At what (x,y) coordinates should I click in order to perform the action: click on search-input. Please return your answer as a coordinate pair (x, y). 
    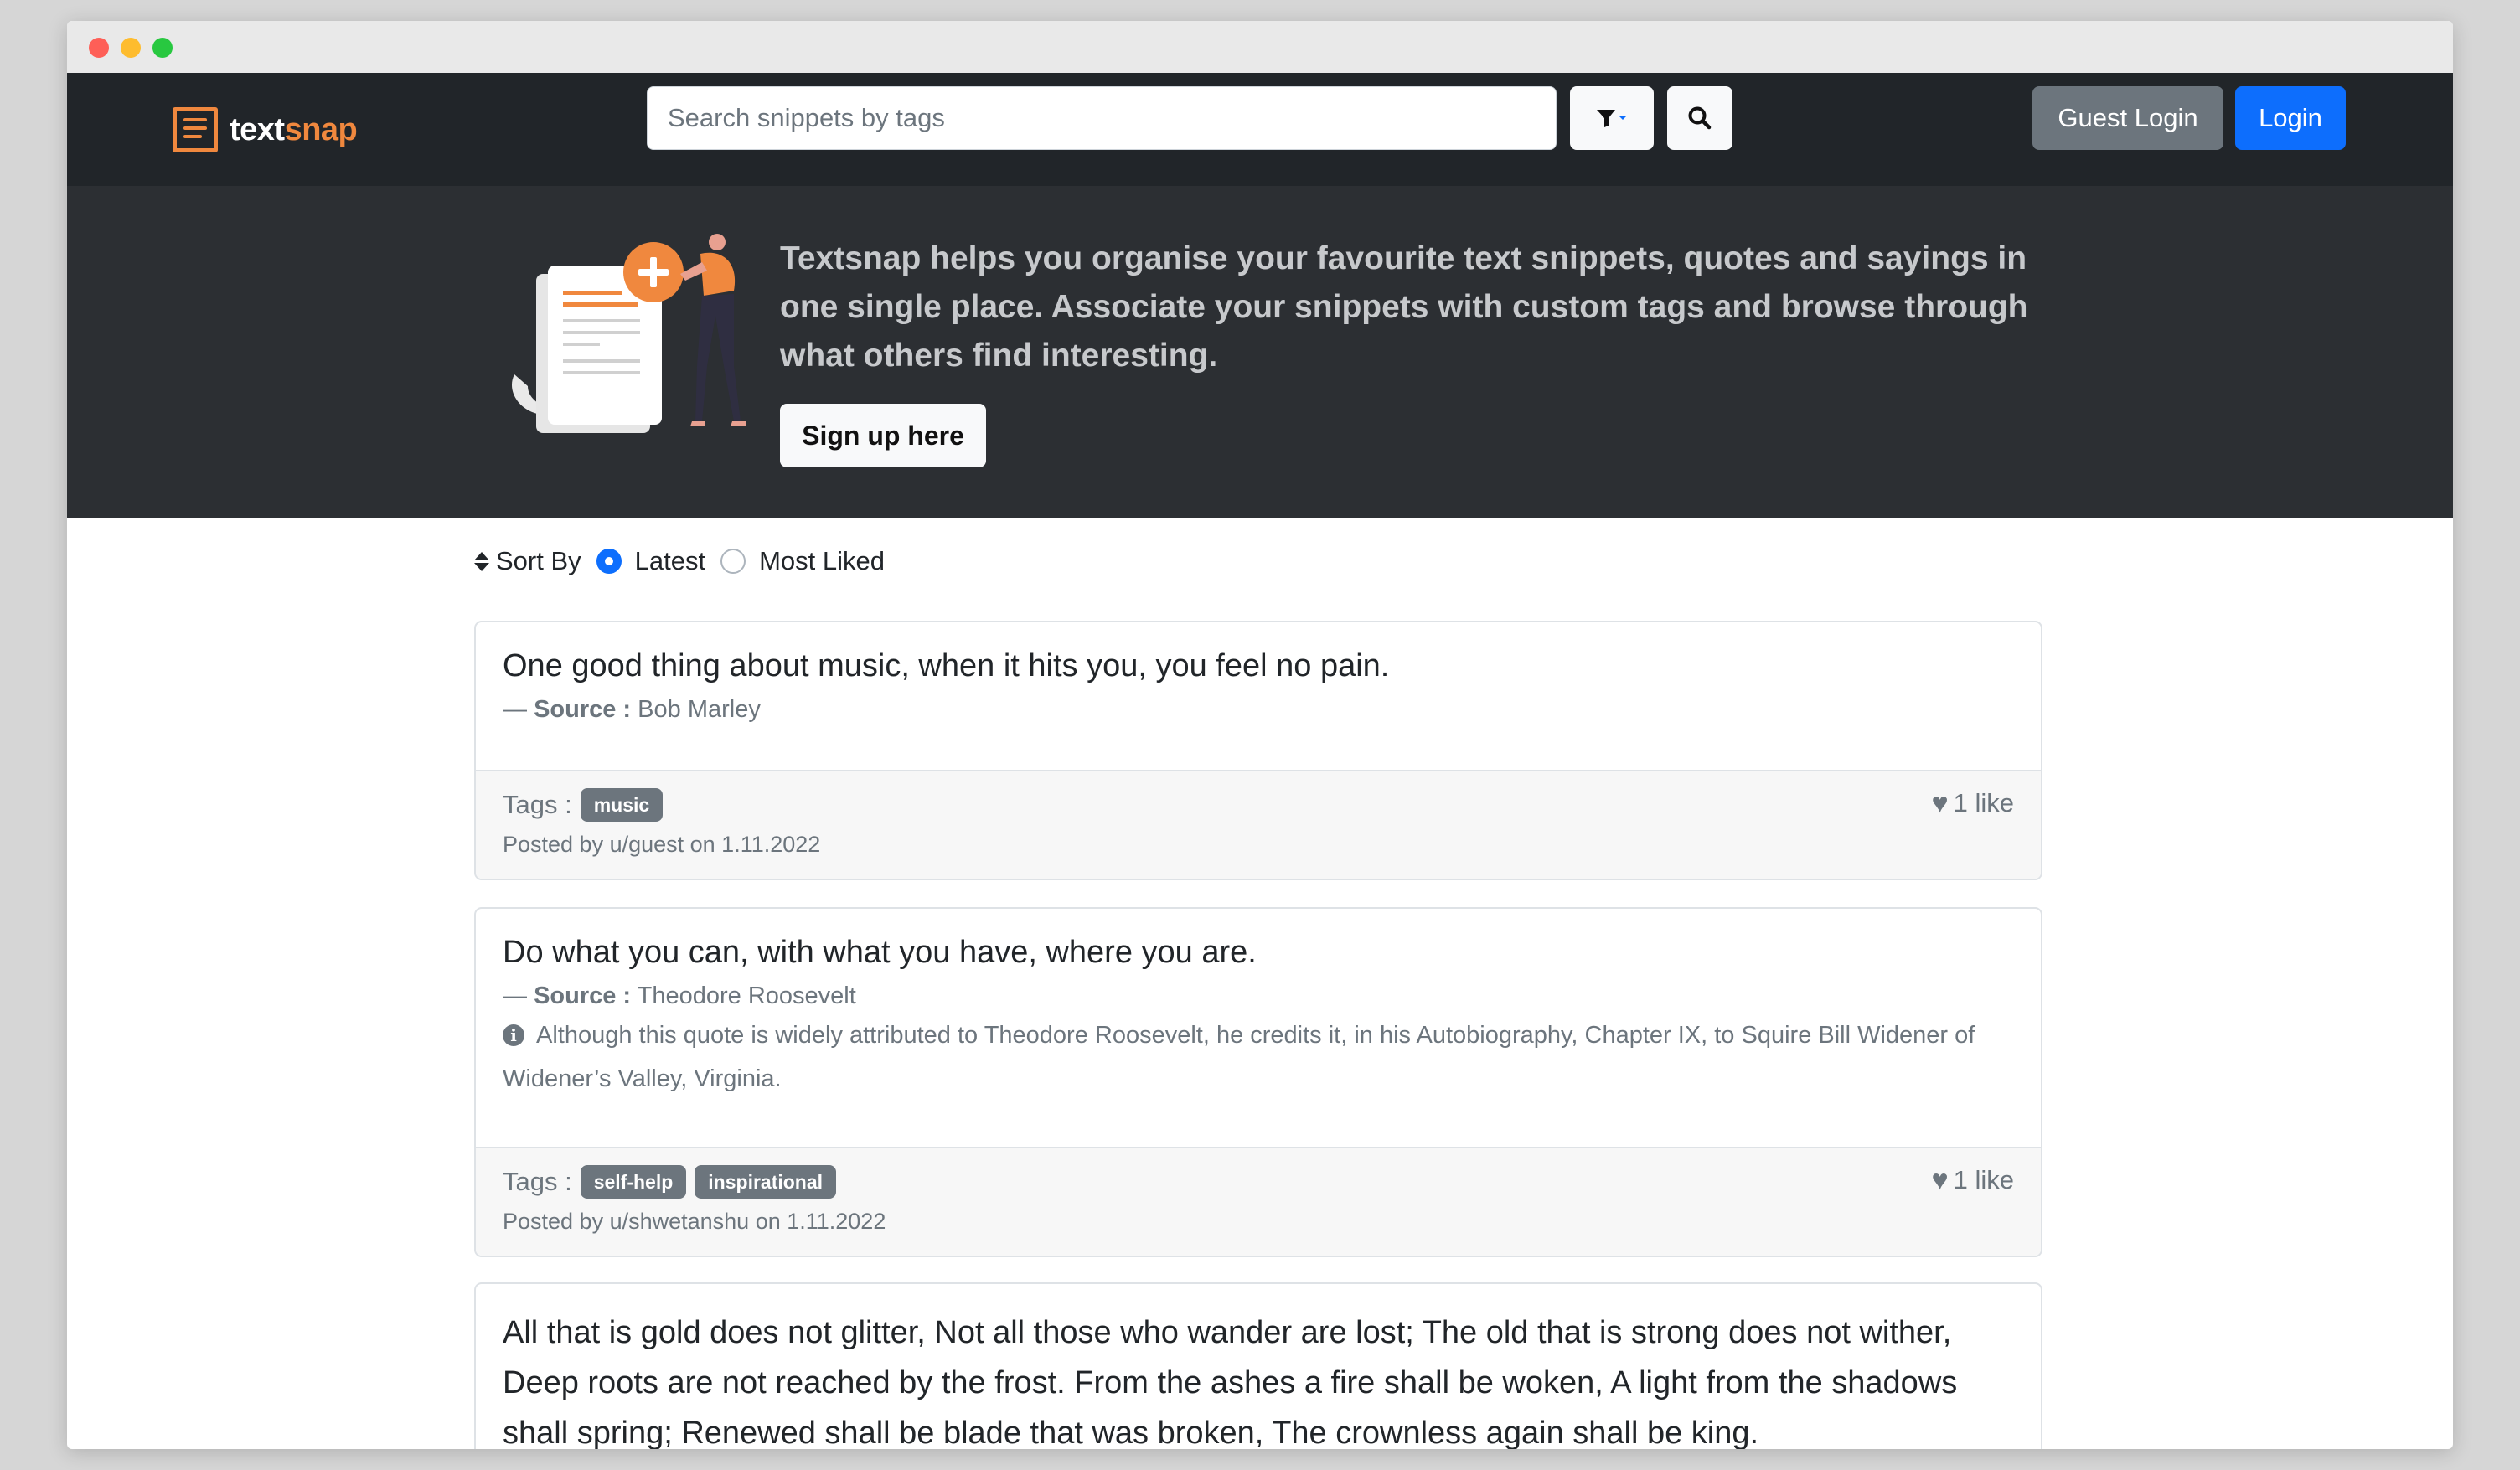
    Looking at the image, I should click on (1102, 118).